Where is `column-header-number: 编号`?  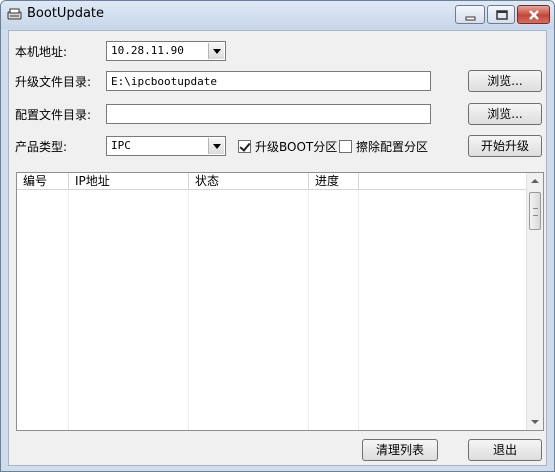
column-header-number: 编号 is located at coordinates (43, 181).